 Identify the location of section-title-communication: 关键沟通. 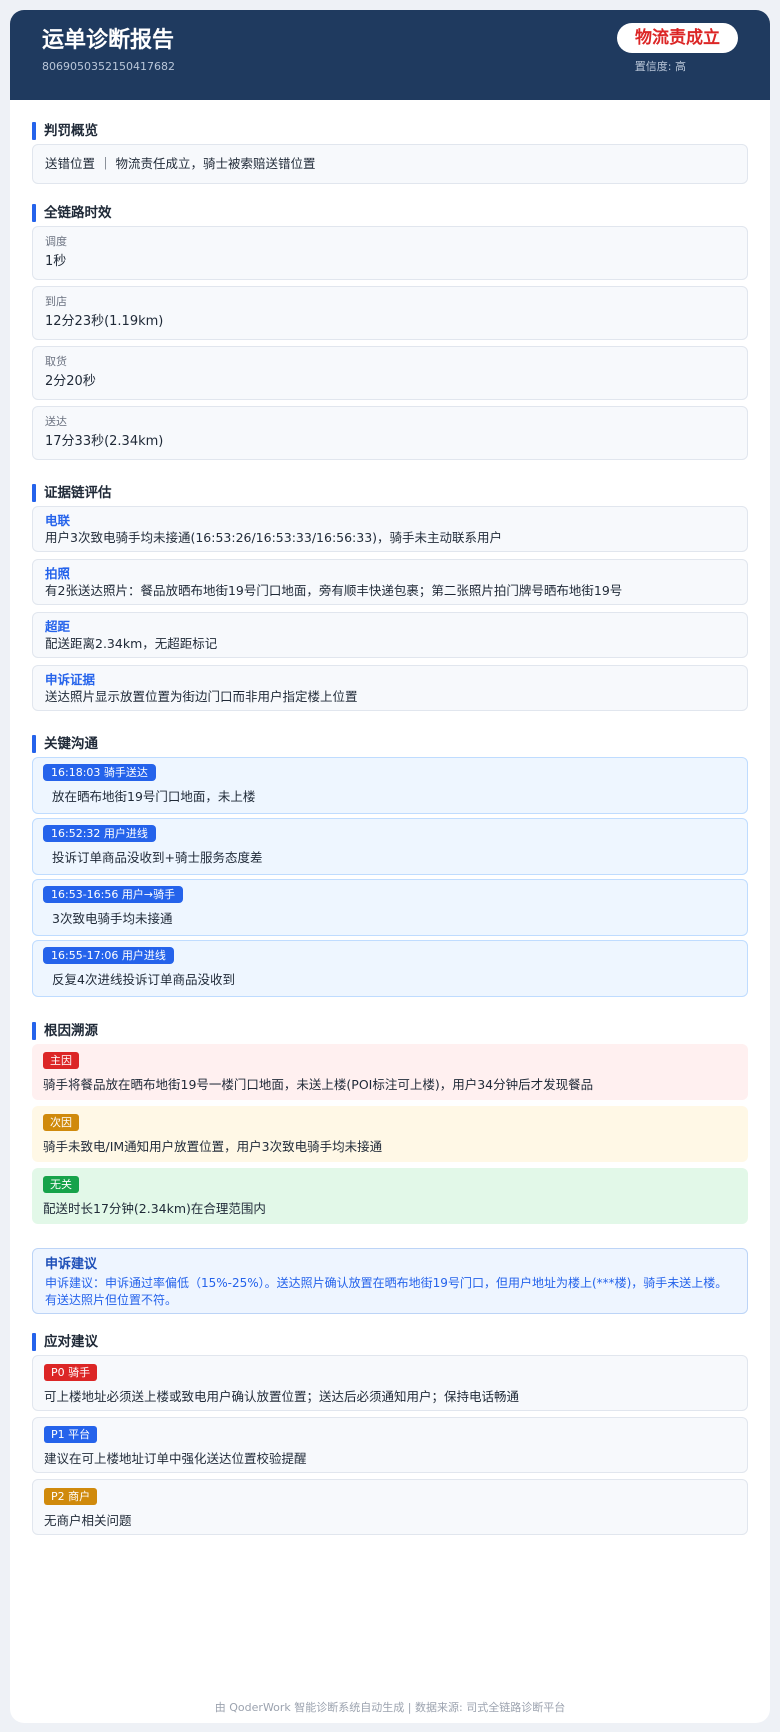
(390, 744).